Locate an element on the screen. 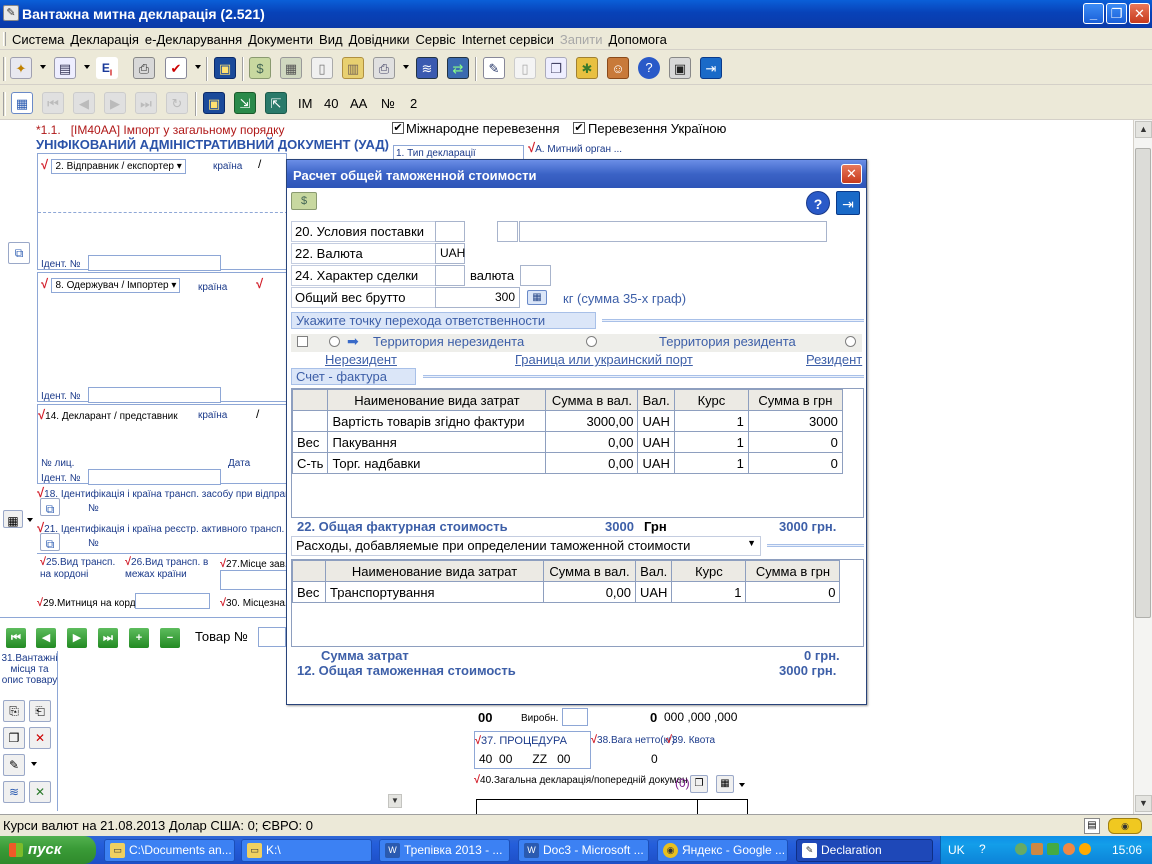  menu-internet-services: Internet сервіси is located at coordinates (509, 39).